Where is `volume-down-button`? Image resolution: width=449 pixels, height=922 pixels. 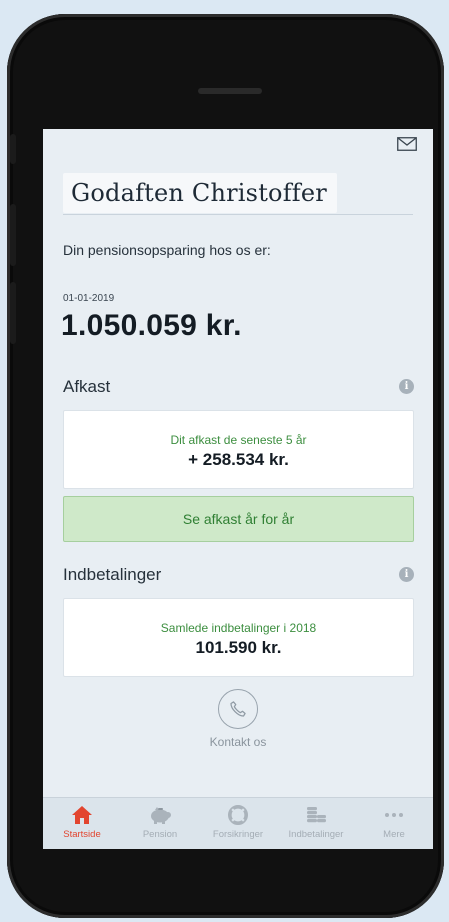
volume-down-button is located at coordinates (13, 313).